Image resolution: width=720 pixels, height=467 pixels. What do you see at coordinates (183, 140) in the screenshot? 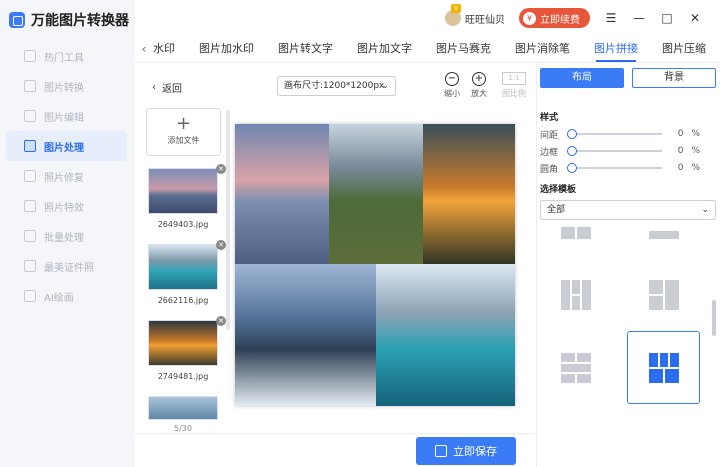
I see `add-file-label: 添加文件` at bounding box center [183, 140].